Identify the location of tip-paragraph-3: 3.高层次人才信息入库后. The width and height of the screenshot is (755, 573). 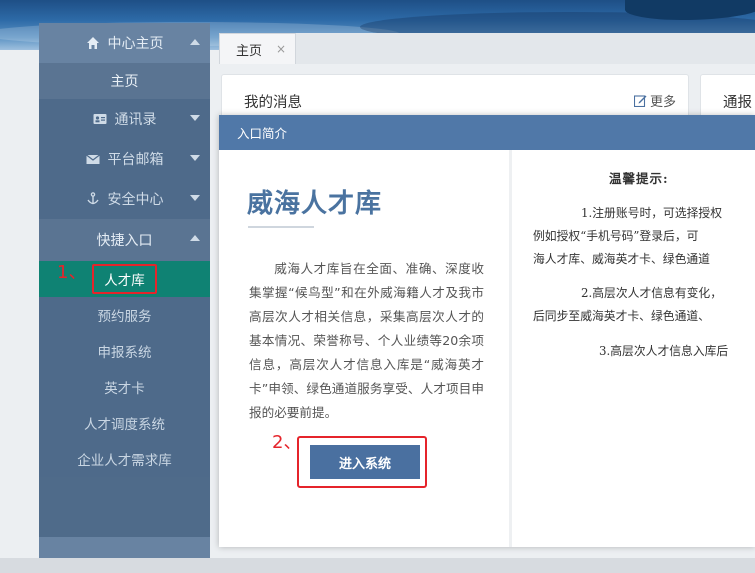
(644, 351).